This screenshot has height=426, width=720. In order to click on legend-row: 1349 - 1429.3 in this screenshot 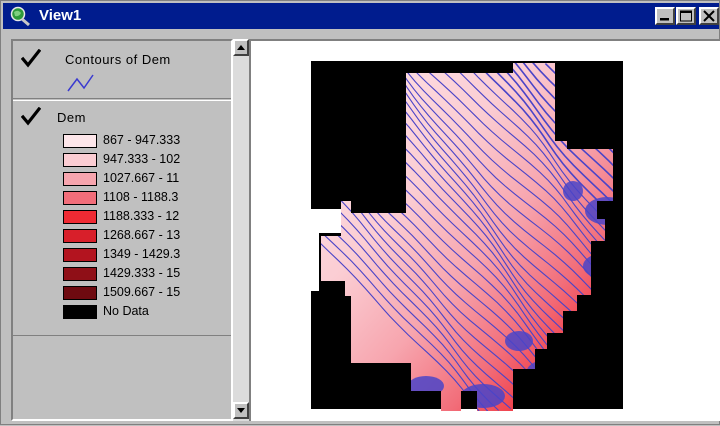, I will do `click(147, 255)`.